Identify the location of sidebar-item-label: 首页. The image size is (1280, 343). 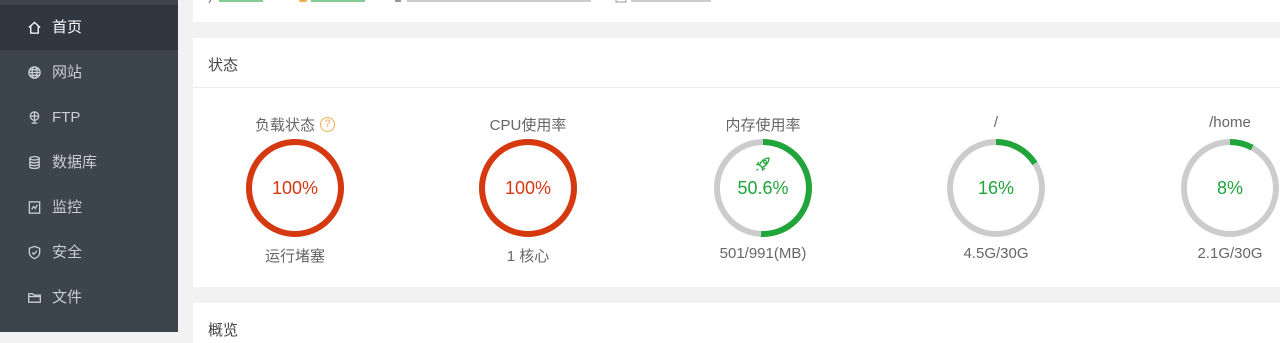
(67, 27).